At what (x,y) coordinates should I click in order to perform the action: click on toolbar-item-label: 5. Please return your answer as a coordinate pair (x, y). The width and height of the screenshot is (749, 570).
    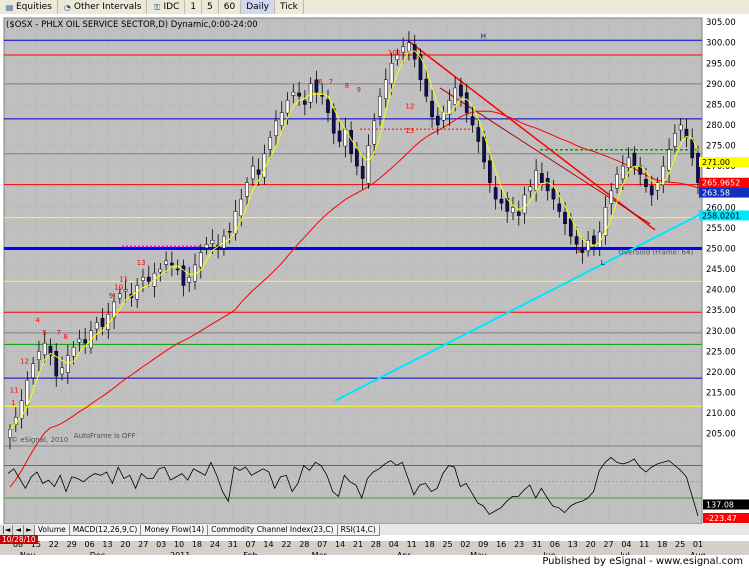
    Looking at the image, I should click on (210, 7).